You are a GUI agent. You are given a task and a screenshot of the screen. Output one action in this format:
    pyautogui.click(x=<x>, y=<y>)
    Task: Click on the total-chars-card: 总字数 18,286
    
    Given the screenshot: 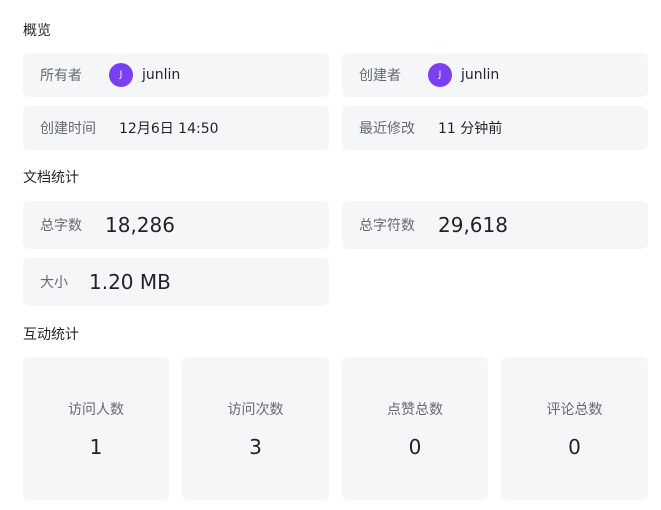 What is the action you would take?
    pyautogui.click(x=176, y=225)
    